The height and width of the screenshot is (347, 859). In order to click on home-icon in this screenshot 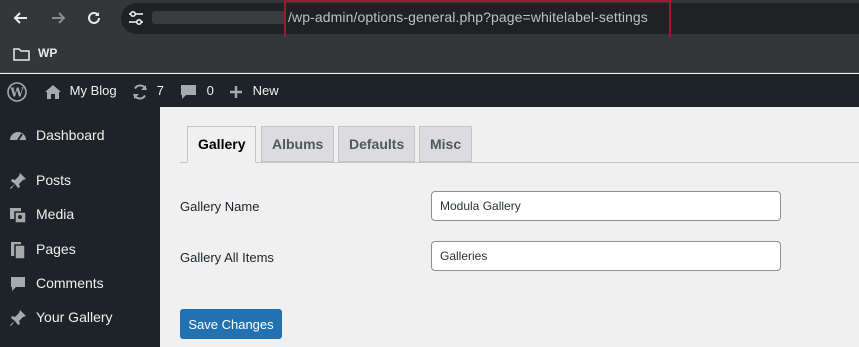, I will do `click(53, 91)`.